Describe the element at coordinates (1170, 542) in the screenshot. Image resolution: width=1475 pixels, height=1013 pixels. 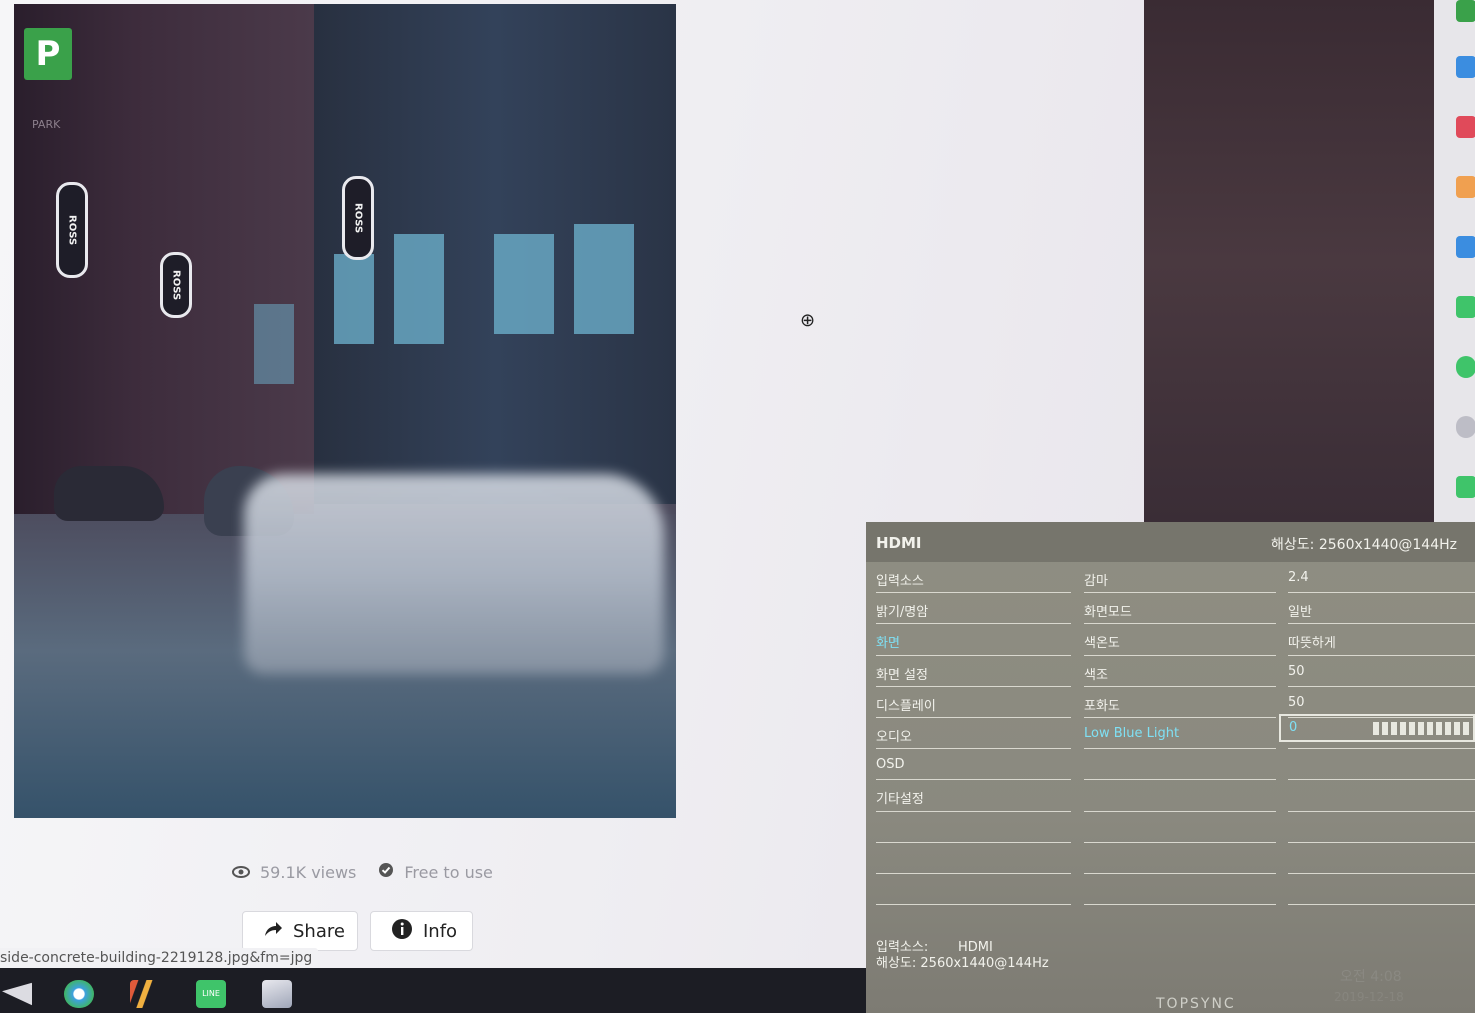
I see `osd-header: HDMI 해상도: 2560x1440@144Hz` at that location.